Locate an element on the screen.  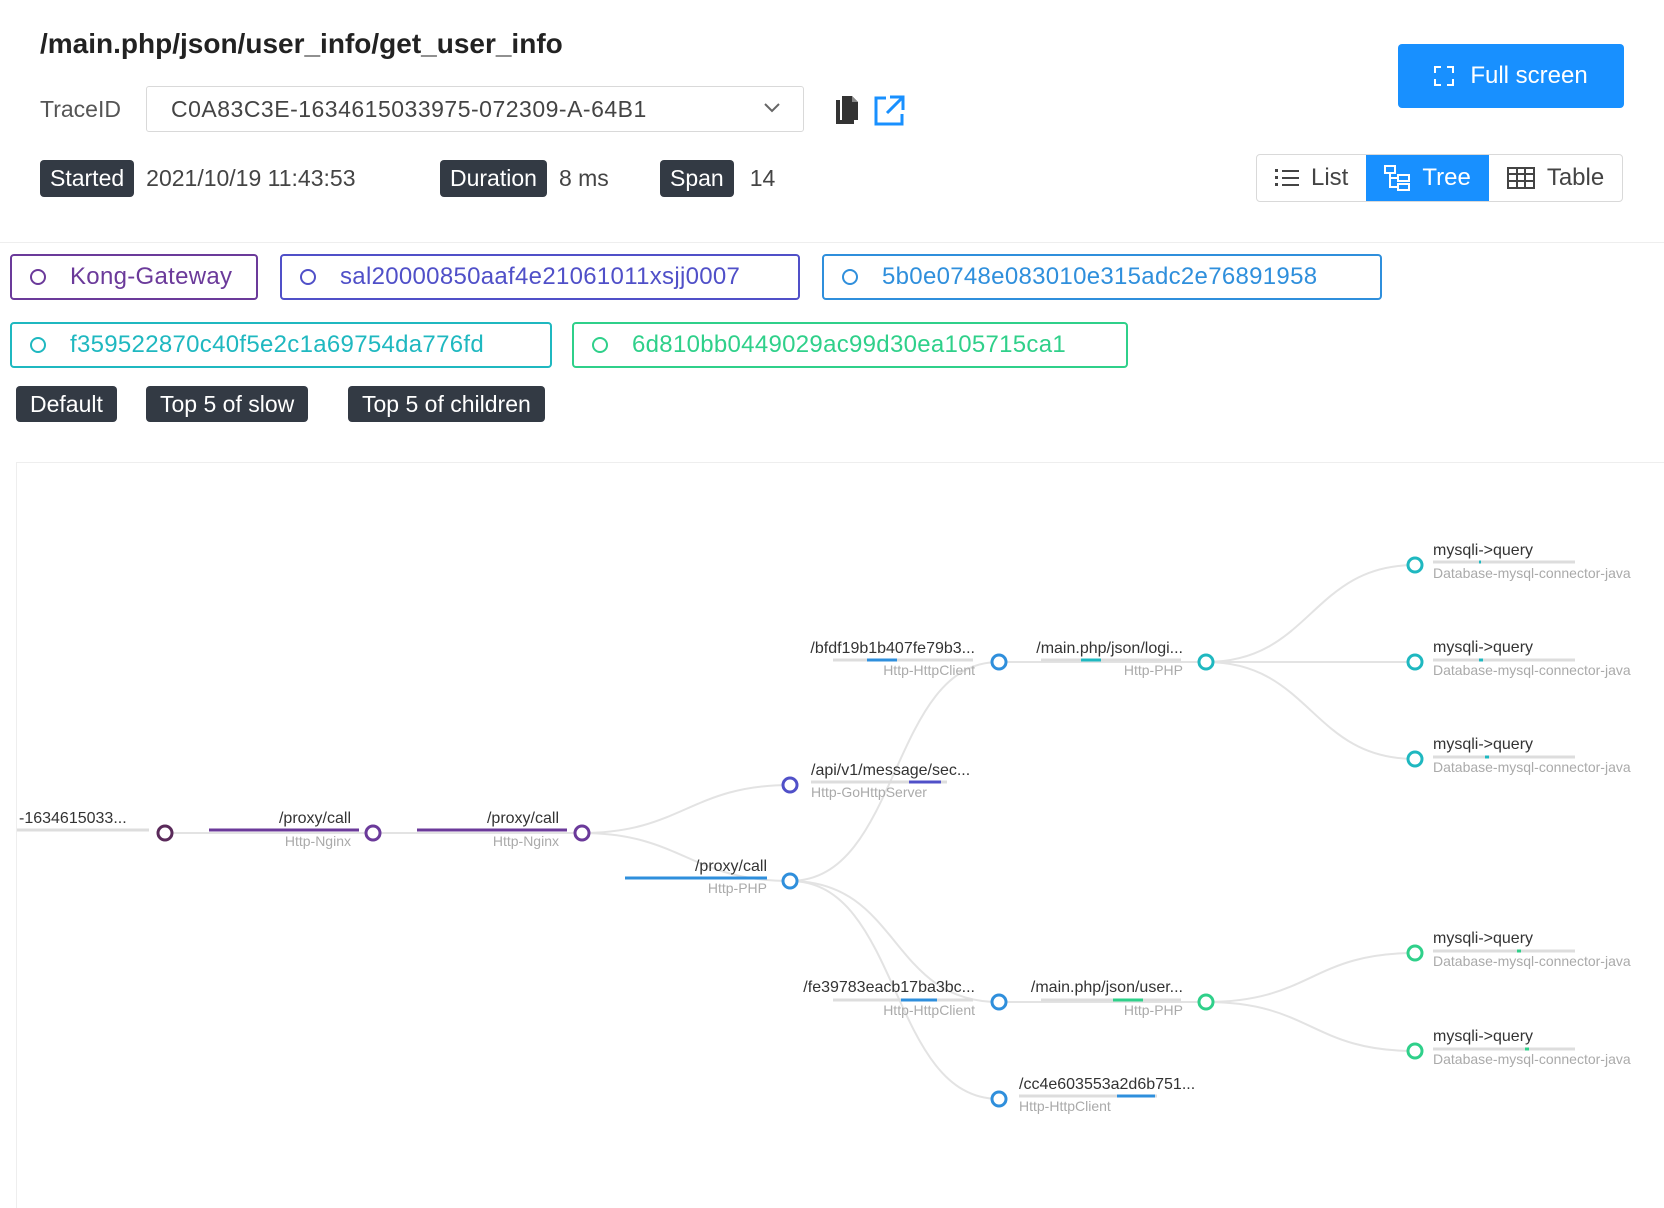
view-mode-switch: List Tree Table is located at coordinates (1440, 178).